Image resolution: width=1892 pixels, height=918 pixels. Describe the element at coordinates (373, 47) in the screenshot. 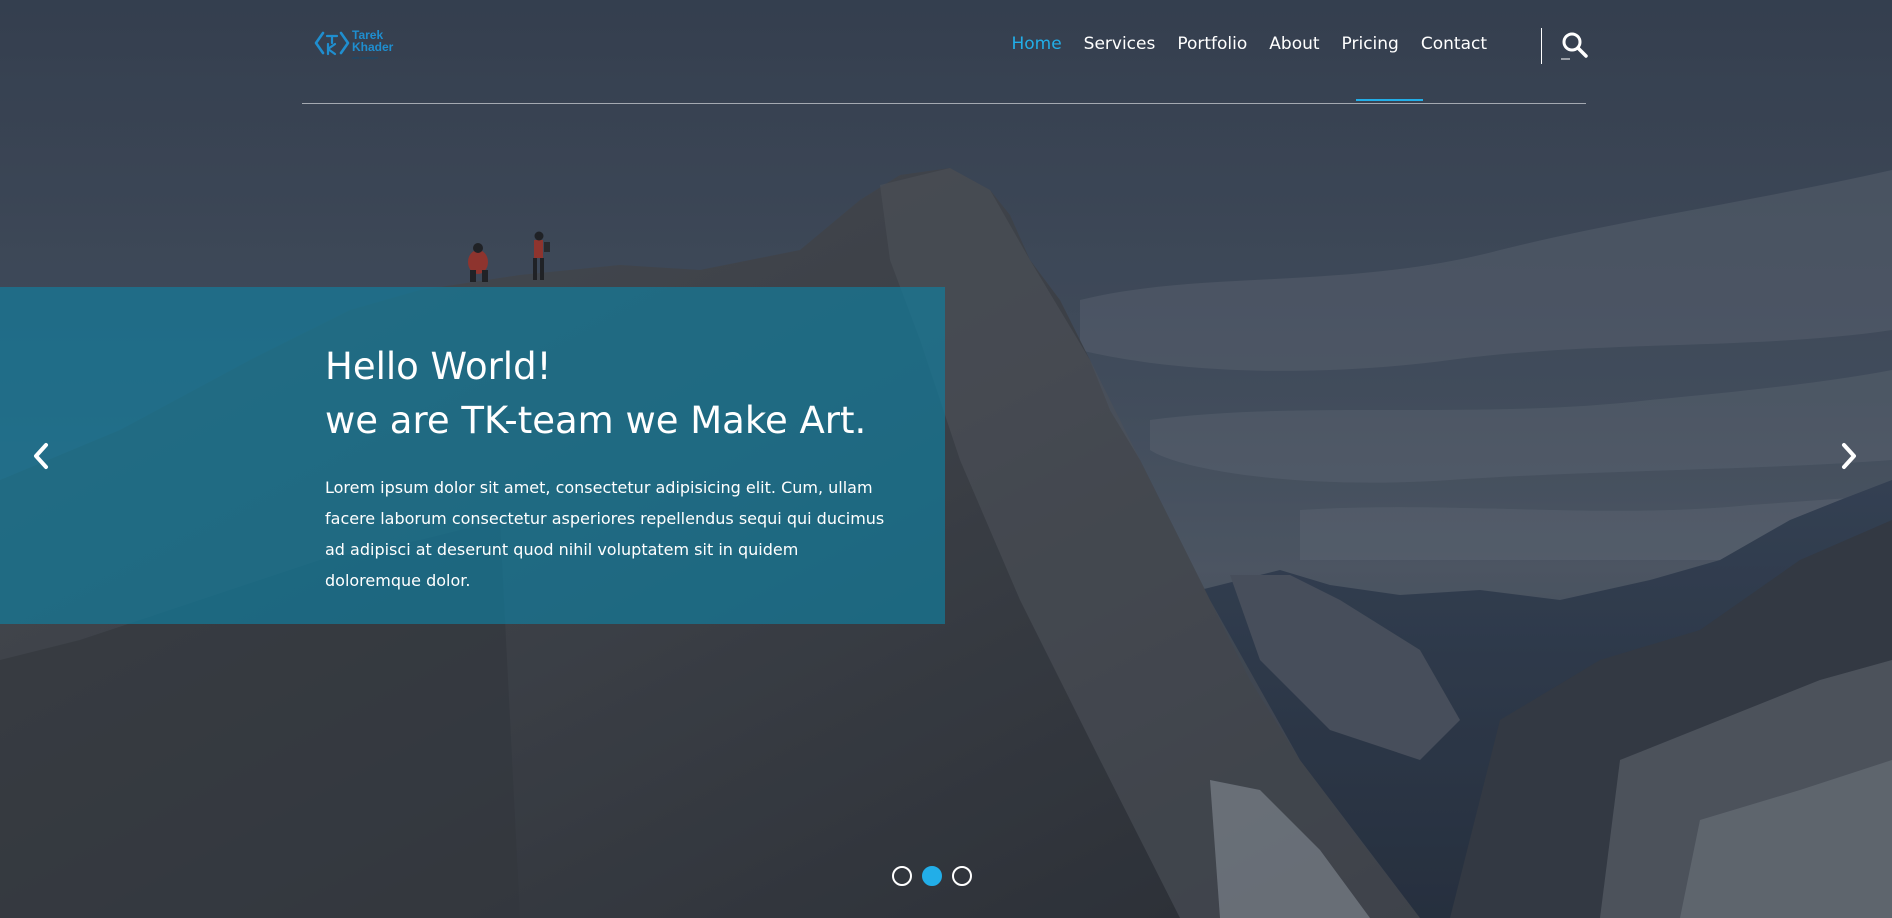

I see `brand-name-line2: Khader` at that location.